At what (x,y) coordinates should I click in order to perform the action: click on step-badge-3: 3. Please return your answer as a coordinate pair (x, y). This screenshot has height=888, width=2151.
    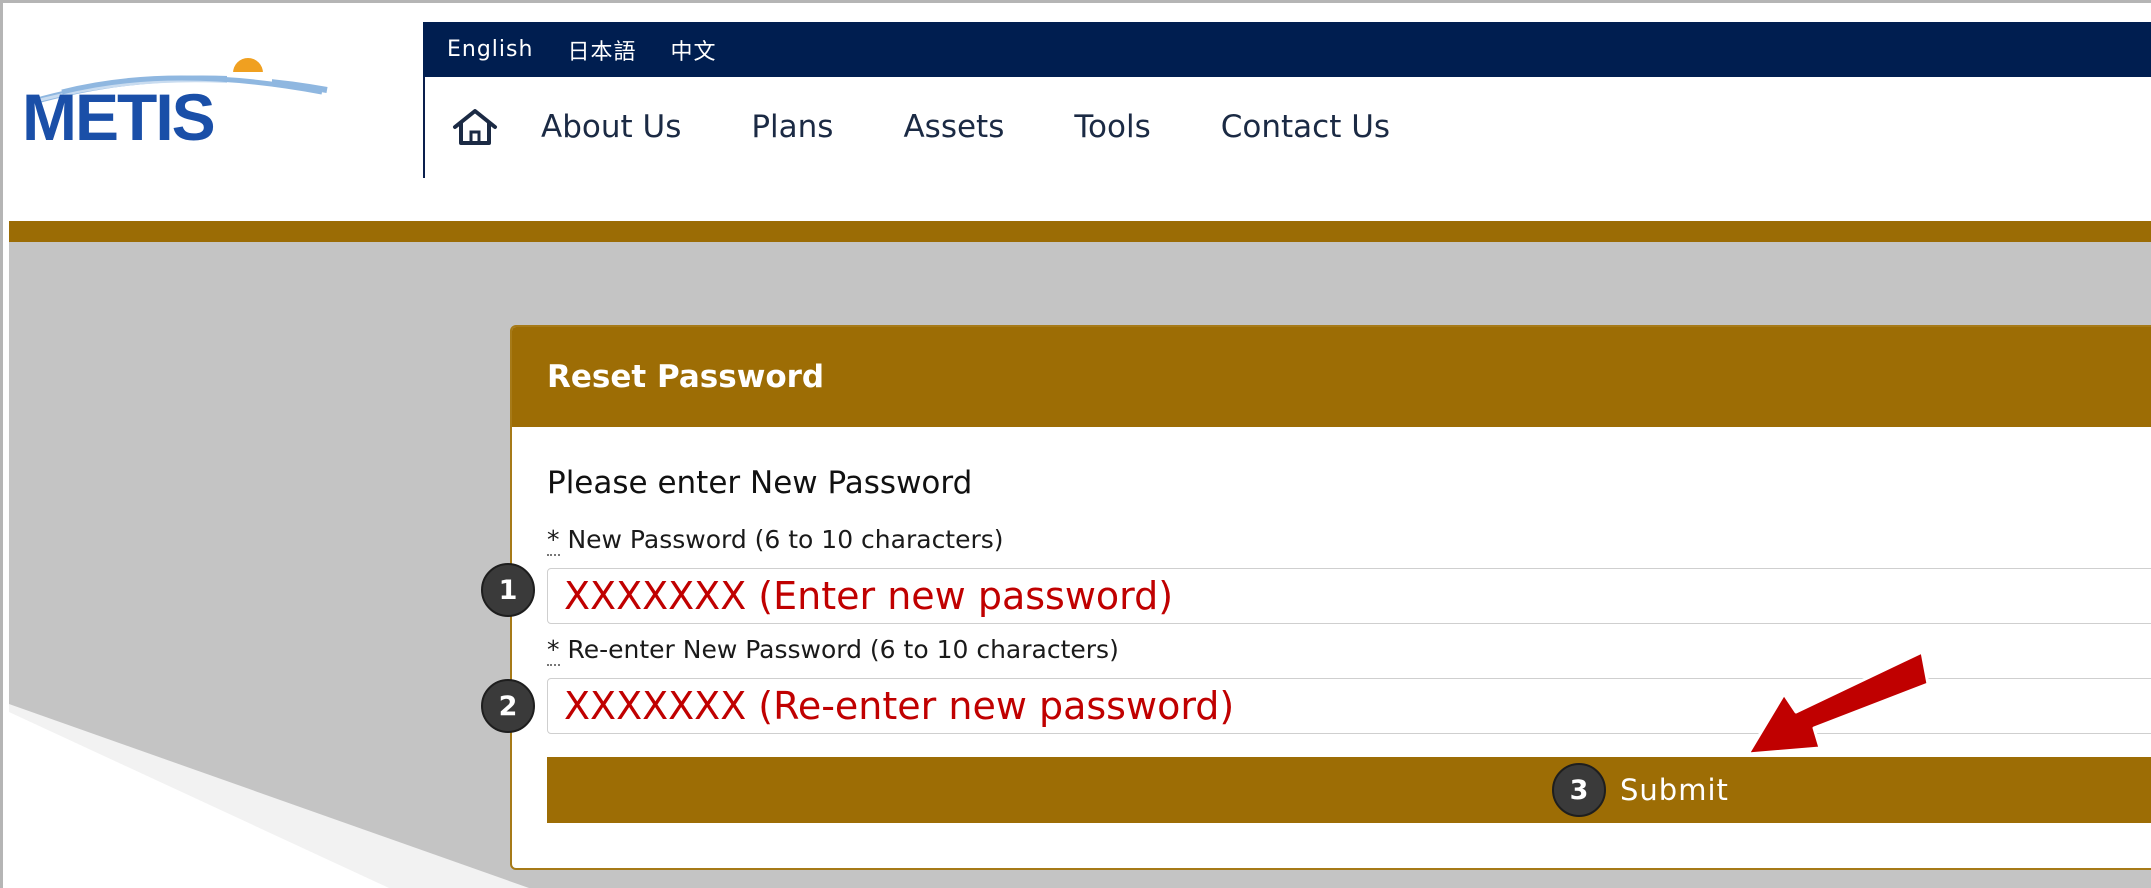
    Looking at the image, I should click on (1579, 790).